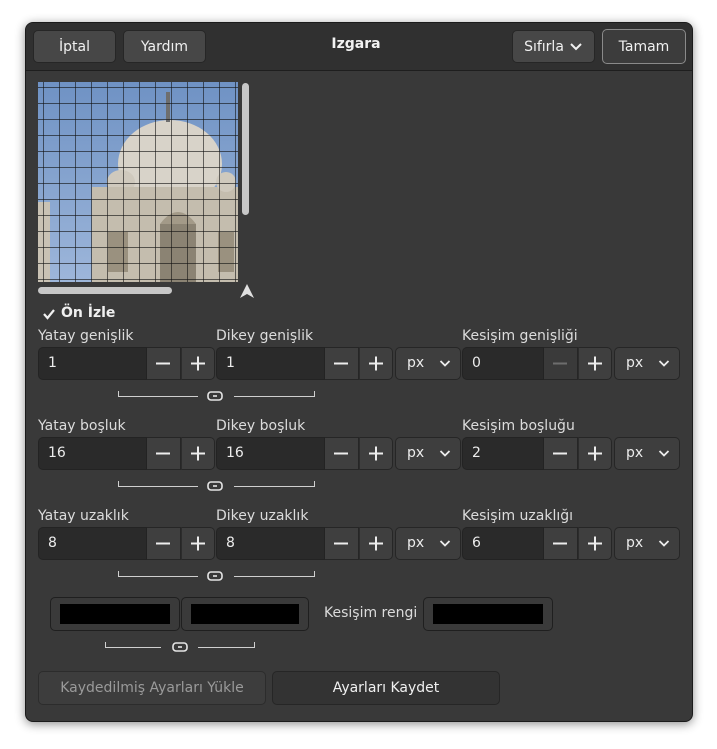 The width and height of the screenshot is (717, 749). I want to click on horizontal-width-increment, so click(198, 363).